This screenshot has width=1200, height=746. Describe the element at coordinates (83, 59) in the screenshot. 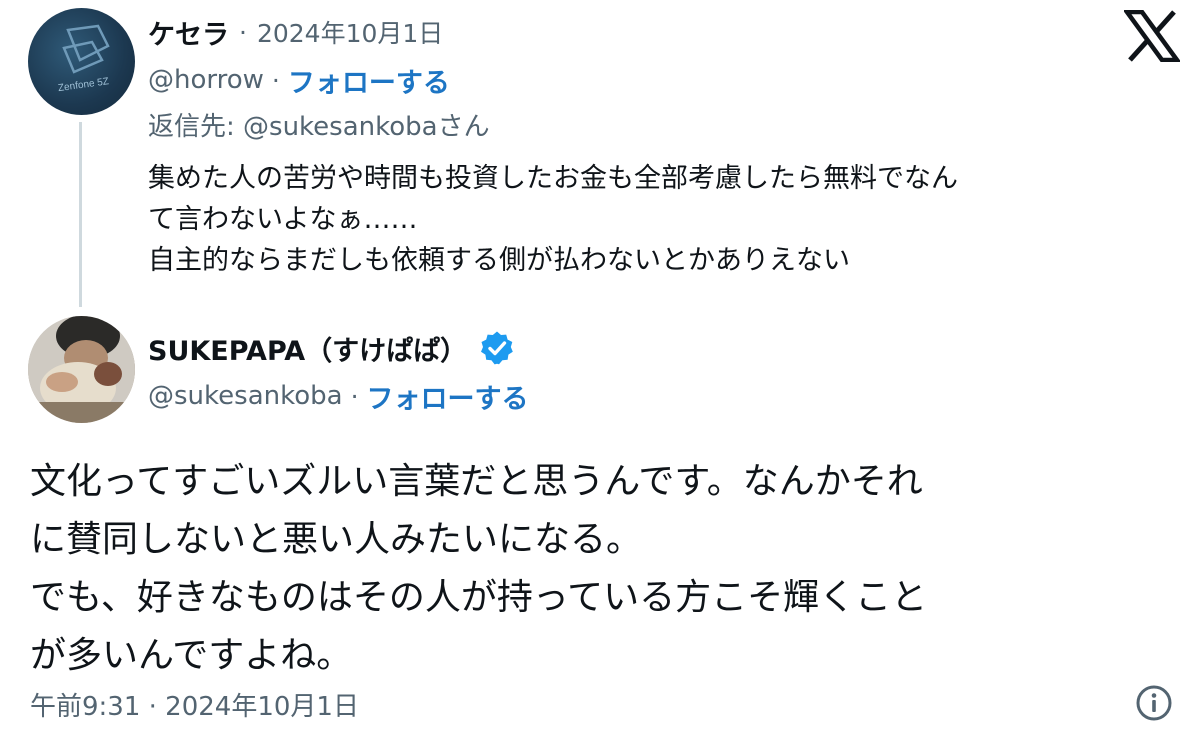

I see `zenfone-logo-icon: Zenfone 5Z` at that location.